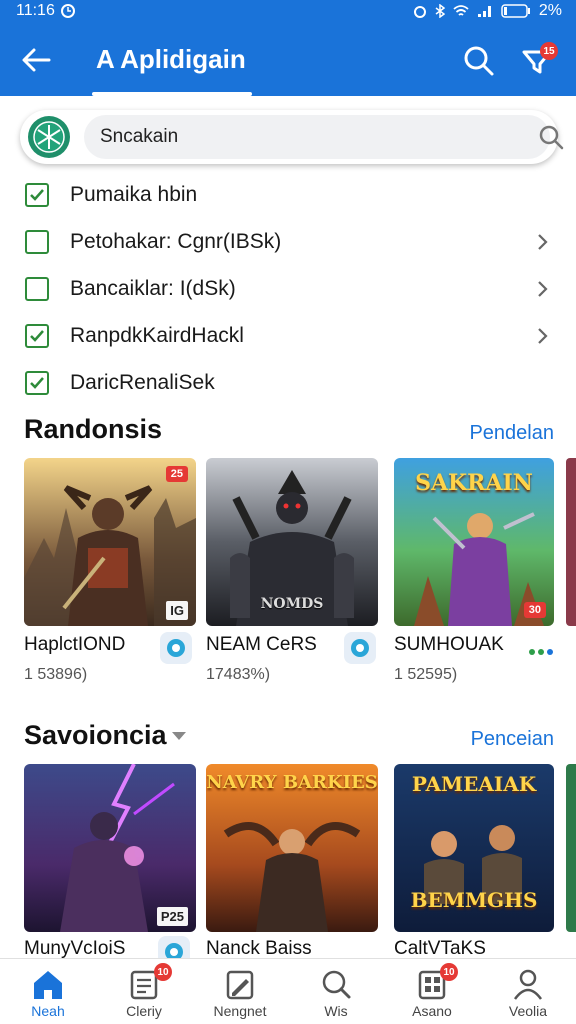 The height and width of the screenshot is (1024, 576). What do you see at coordinates (240, 985) in the screenshot?
I see `edit-icon` at bounding box center [240, 985].